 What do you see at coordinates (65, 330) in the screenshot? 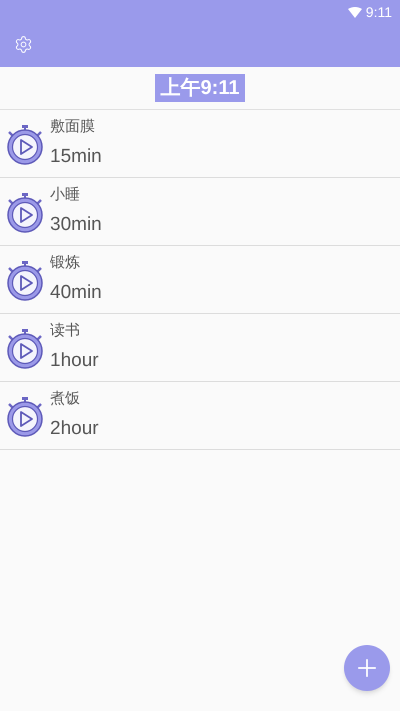
I see `timer-name: 读书` at bounding box center [65, 330].